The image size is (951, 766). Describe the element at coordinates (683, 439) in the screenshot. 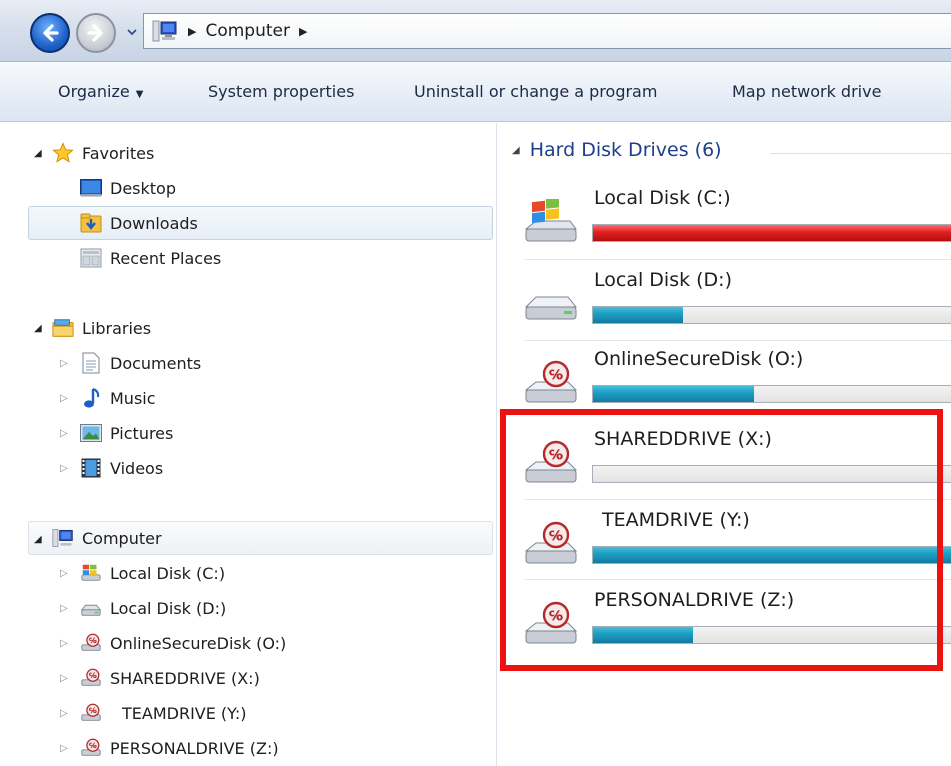

I see `drive-name: SHAREDDRIVE (X:)` at that location.